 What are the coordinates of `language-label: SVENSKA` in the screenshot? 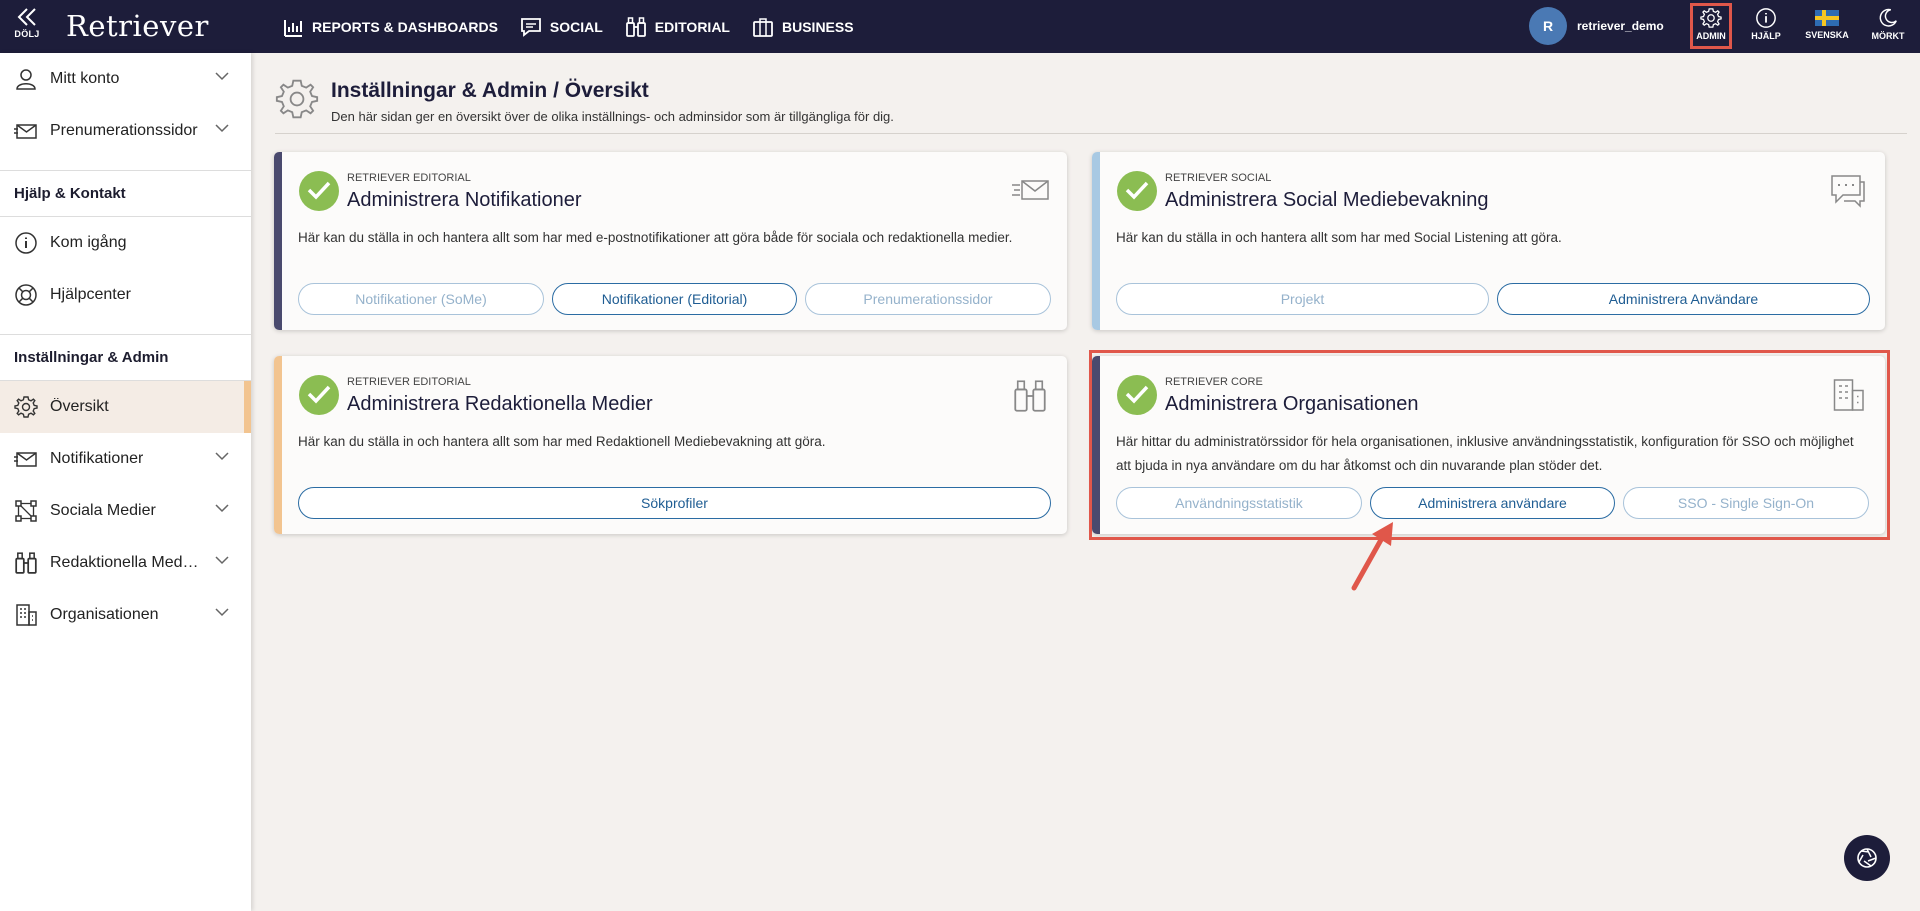 It's located at (1827, 35).